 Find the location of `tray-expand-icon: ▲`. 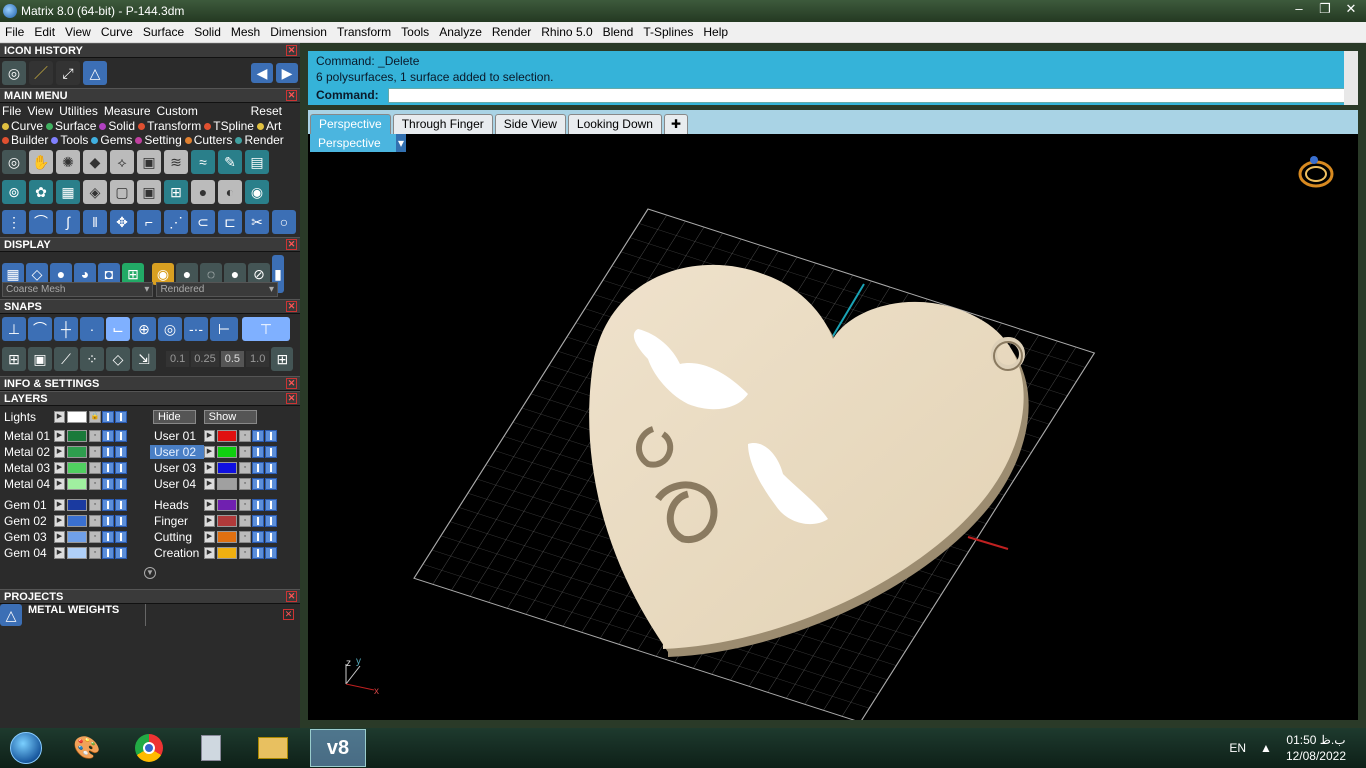

tray-expand-icon: ▲ is located at coordinates (1266, 748).